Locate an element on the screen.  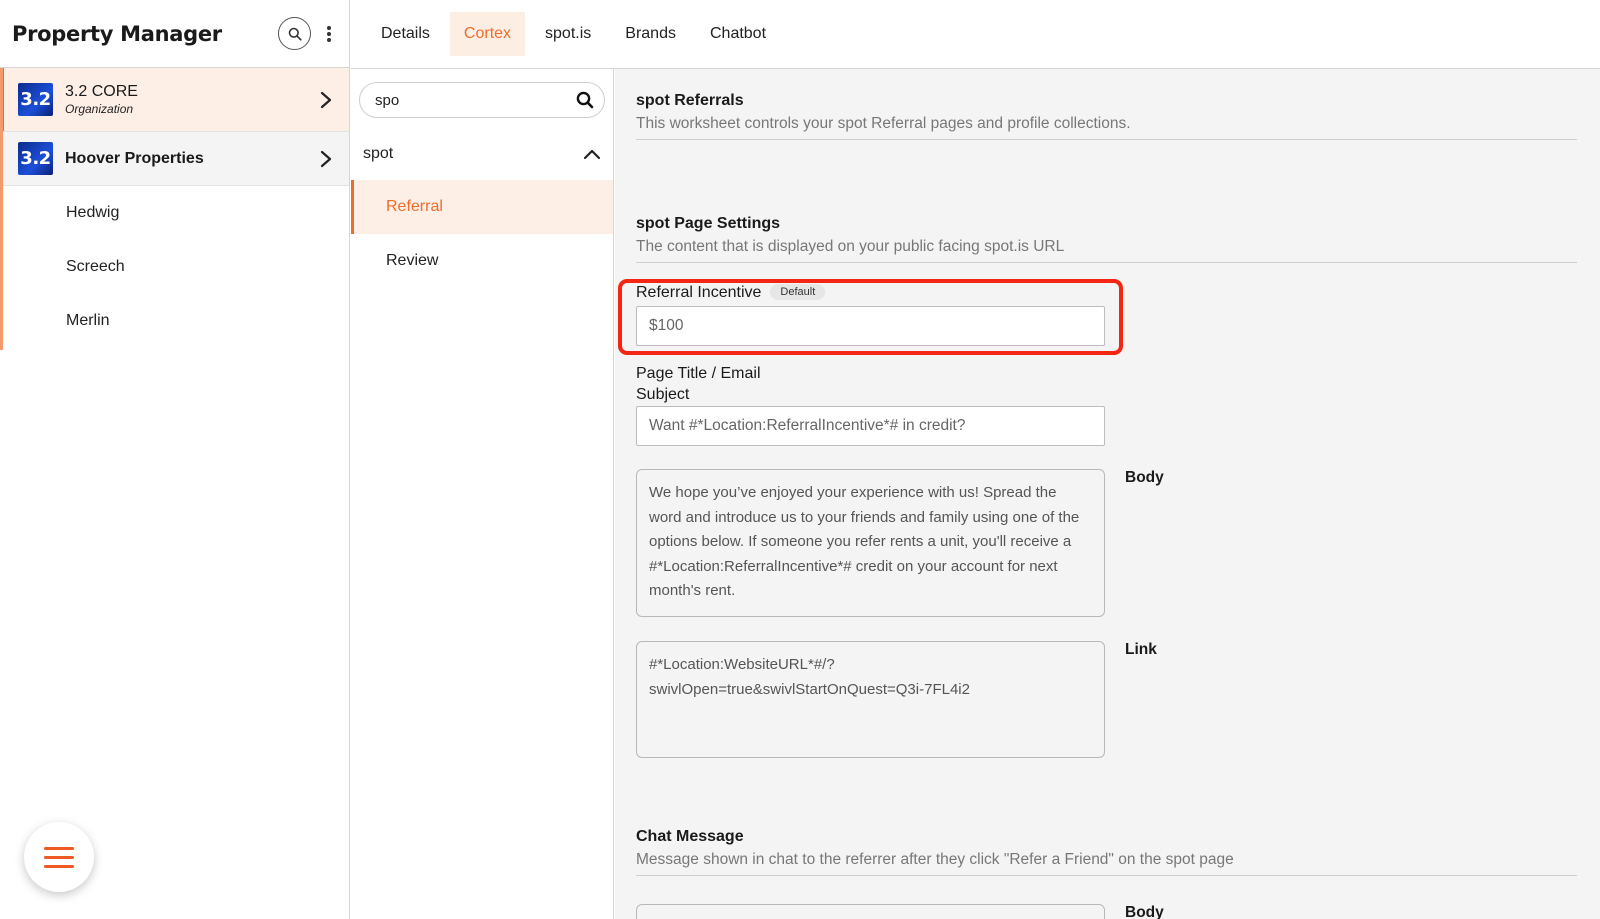
worksheet-item-review: Review is located at coordinates (482, 261).